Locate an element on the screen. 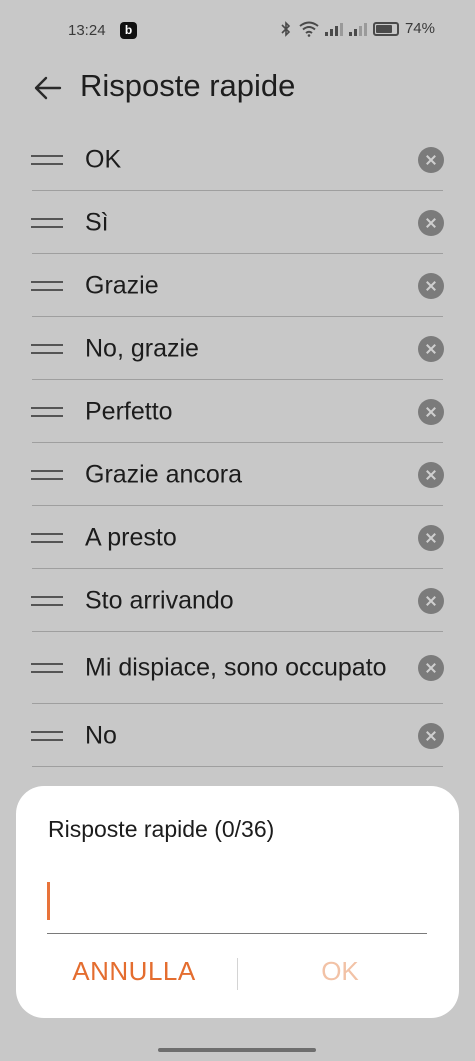 The height and width of the screenshot is (1061, 475). text-cursor is located at coordinates (48, 901).